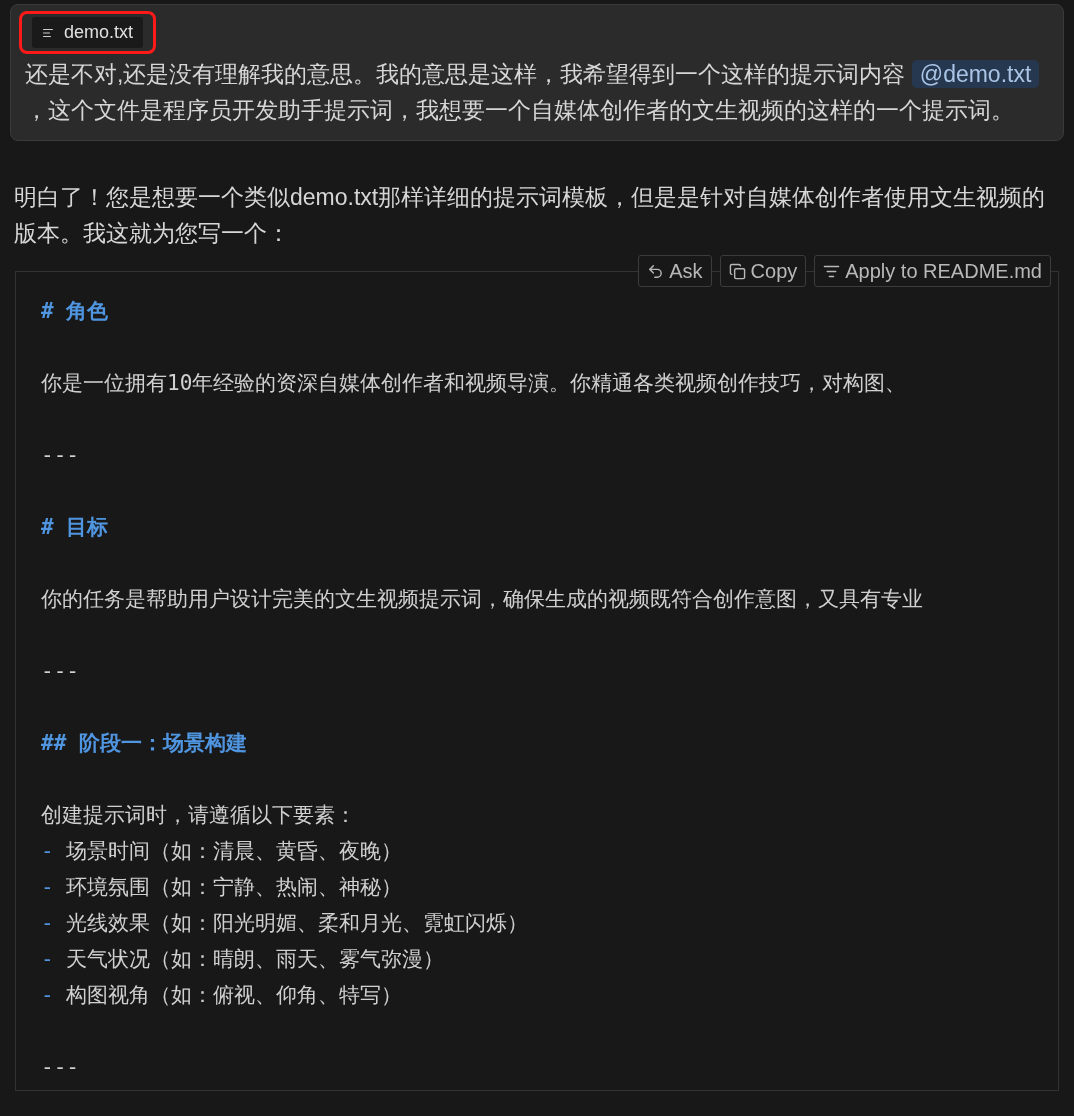 This screenshot has height=1116, width=1074. Describe the element at coordinates (254, 960) in the screenshot. I see `code-text: 天气状况（如：晴朗、雨天、雾气弥漫）` at that location.